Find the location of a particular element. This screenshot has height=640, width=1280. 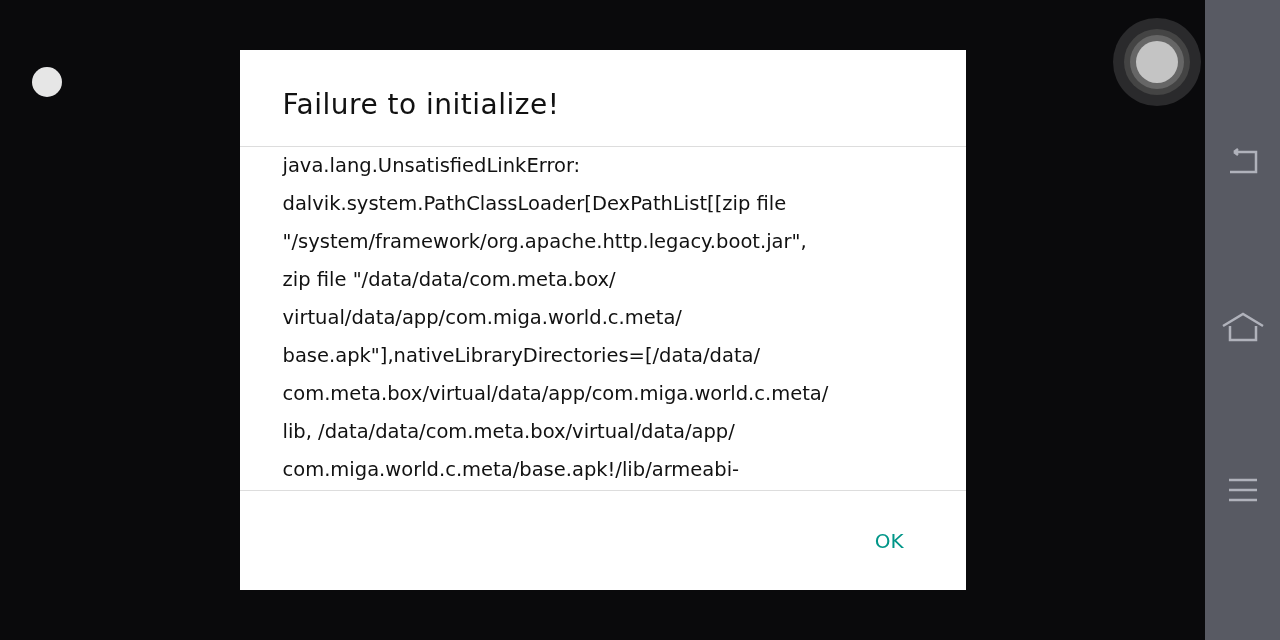

error-message-line: com.meta.box/virtual/data/app/com.miga.world.c.meta/ is located at coordinates (555, 394).